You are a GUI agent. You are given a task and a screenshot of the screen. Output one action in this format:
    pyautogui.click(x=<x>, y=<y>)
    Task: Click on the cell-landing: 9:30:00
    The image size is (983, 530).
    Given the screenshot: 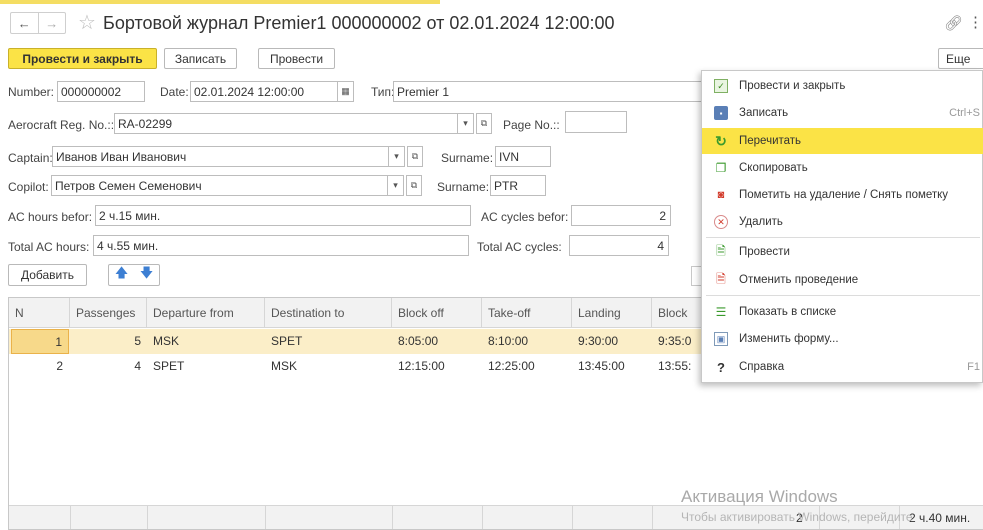 What is the action you would take?
    pyautogui.click(x=598, y=341)
    